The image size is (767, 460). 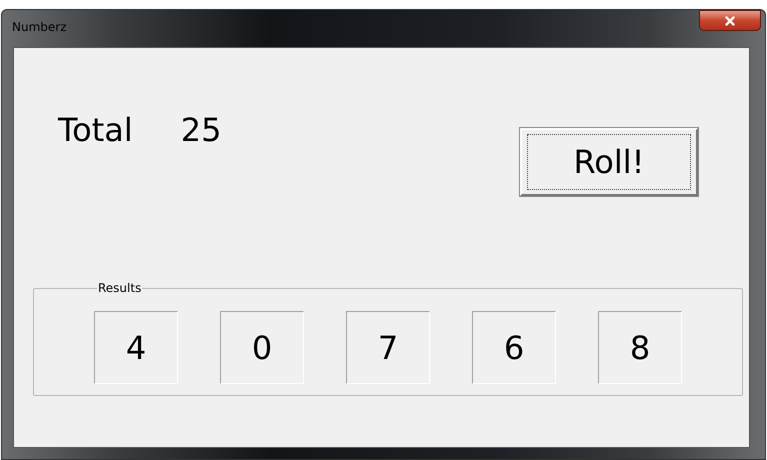 What do you see at coordinates (201, 130) in the screenshot?
I see `total-value: 25` at bounding box center [201, 130].